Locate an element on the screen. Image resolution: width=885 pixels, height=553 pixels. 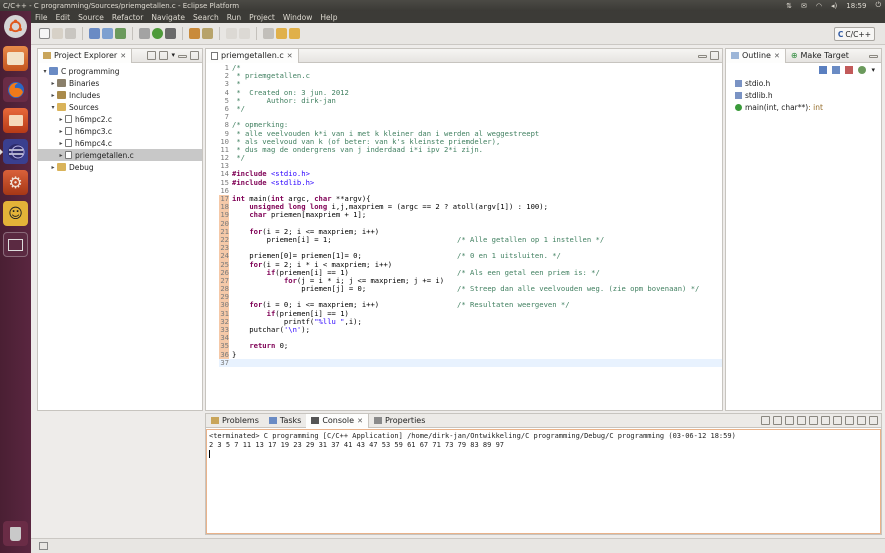
trash-icon is located at coordinates (15, 533).